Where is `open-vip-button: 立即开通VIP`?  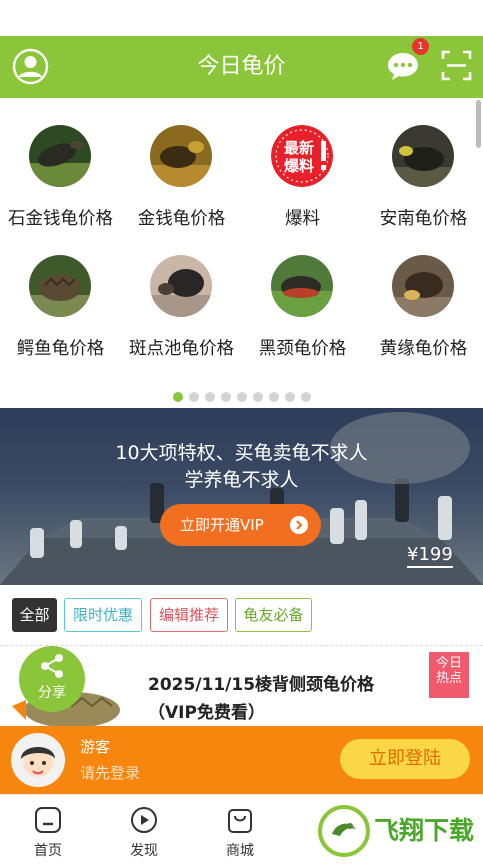
open-vip-button: 立即开通VIP is located at coordinates (240, 525).